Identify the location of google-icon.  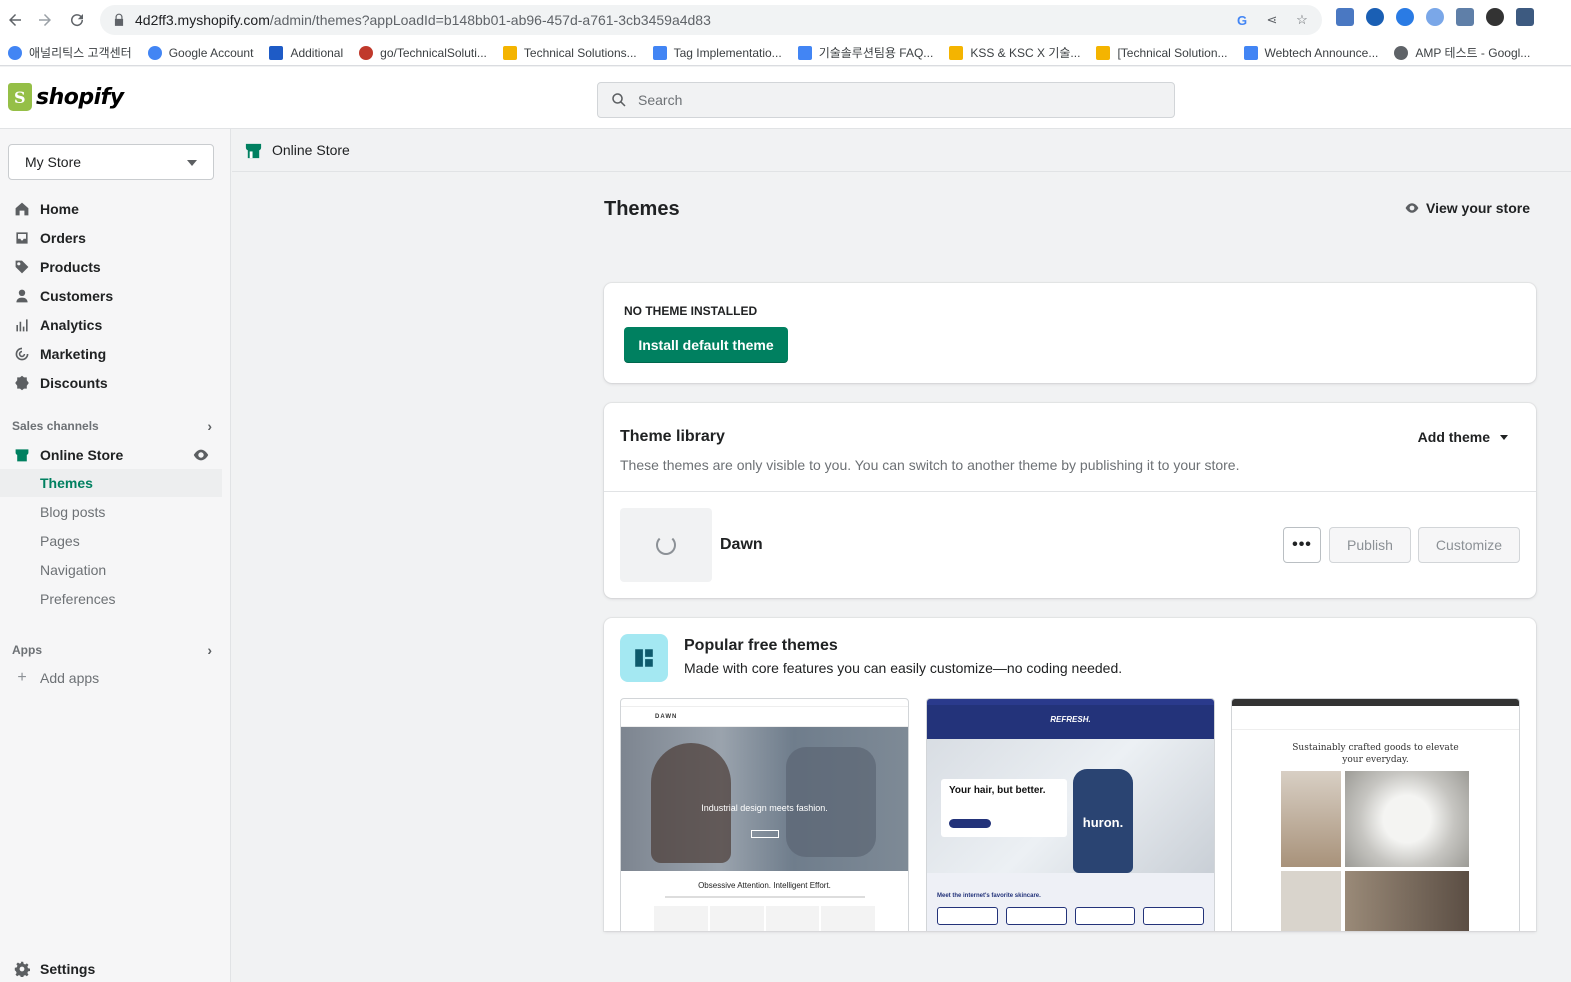
(154, 52).